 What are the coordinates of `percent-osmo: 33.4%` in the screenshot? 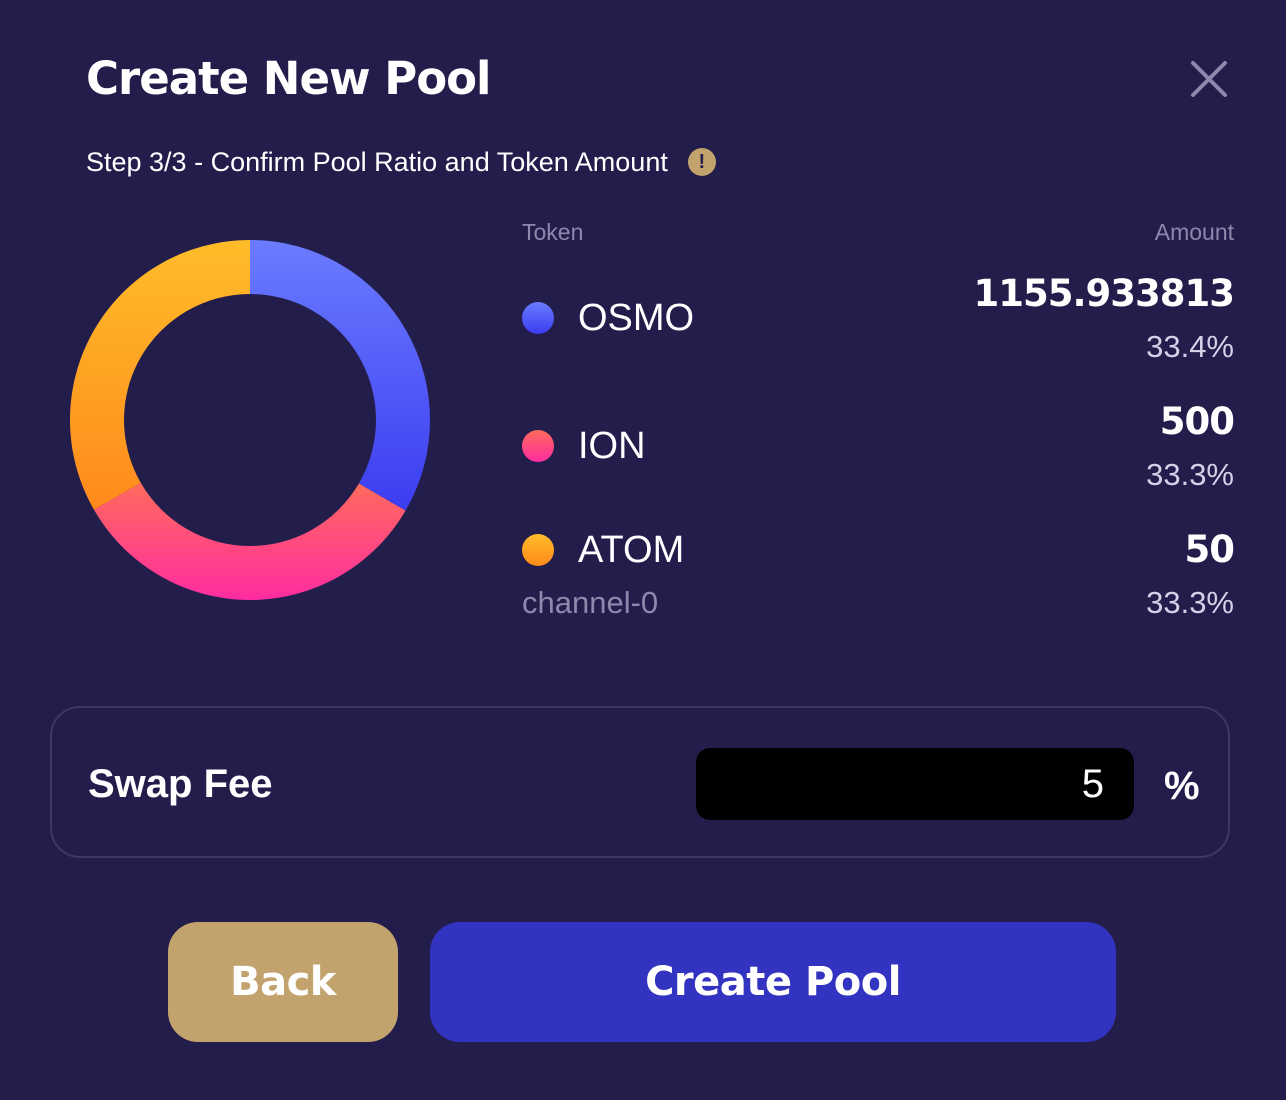 It's located at (1190, 346).